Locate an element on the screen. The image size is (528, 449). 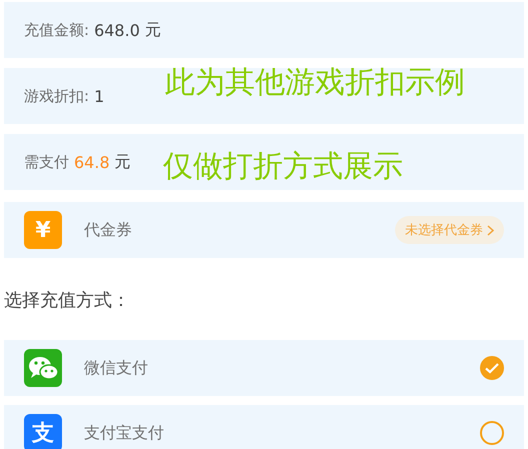
summary-label: 游戏折扣: is located at coordinates (57, 96).